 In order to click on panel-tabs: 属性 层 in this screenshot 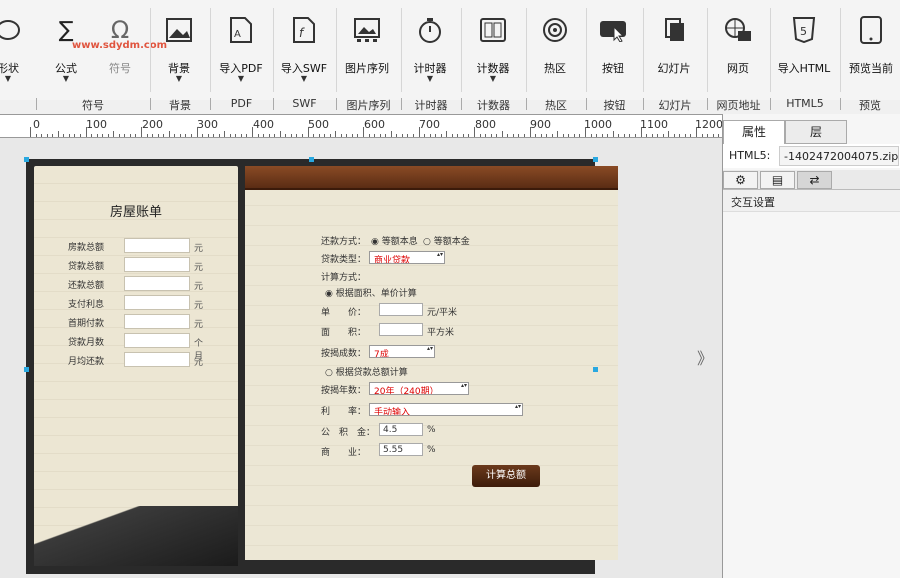, I will do `click(811, 132)`.